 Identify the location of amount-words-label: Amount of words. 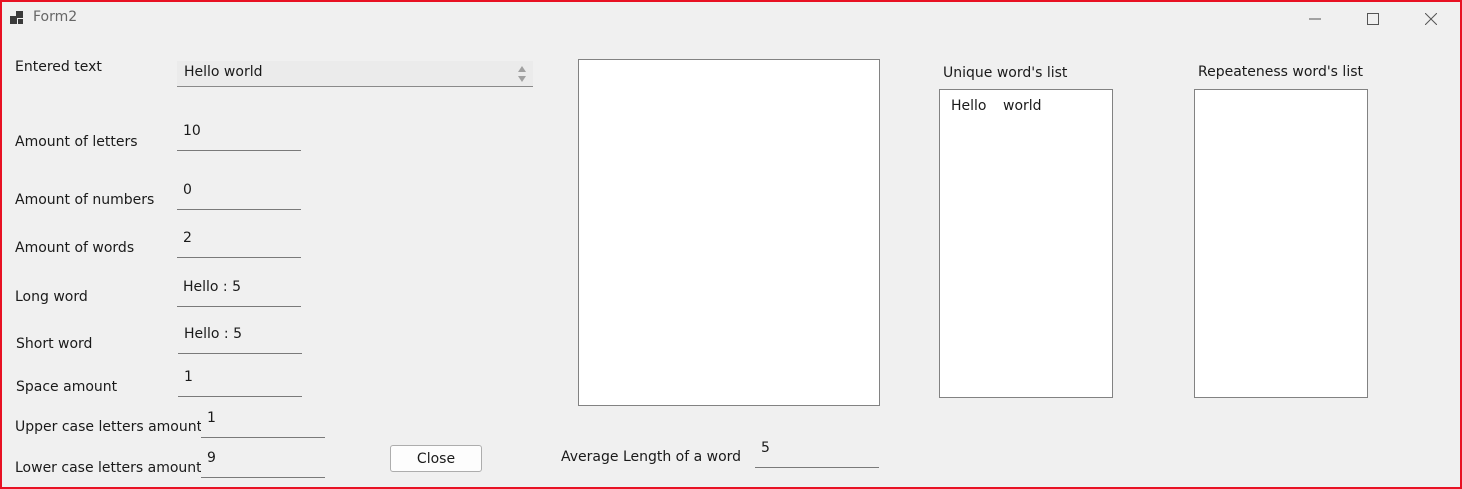
(75, 248).